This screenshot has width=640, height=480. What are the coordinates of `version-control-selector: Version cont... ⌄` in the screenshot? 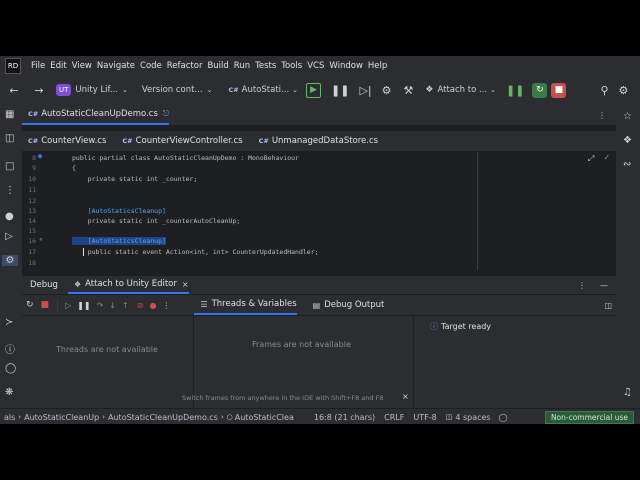 It's located at (177, 90).